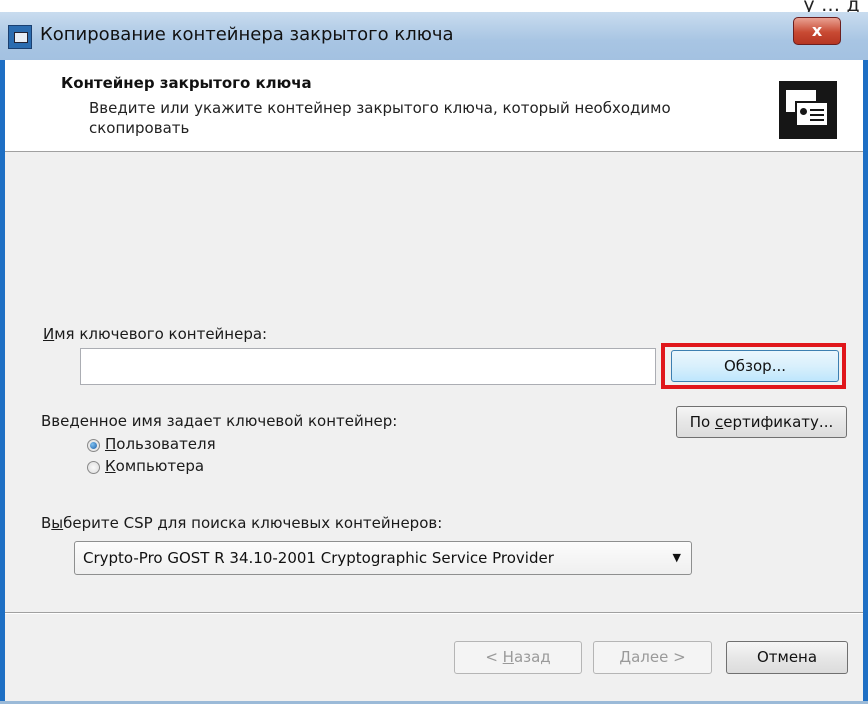 Image resolution: width=868 pixels, height=704 pixels. I want to click on cancel-button: Отмена, so click(787, 657).